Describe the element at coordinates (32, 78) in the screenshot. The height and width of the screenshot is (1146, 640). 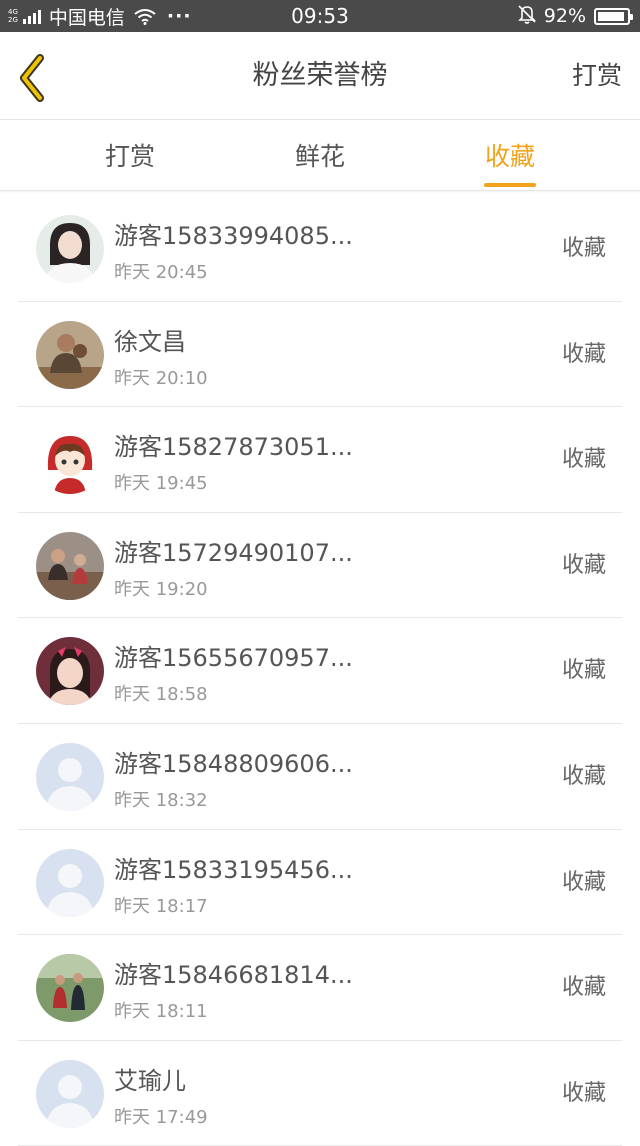
I see `chevron-left-icon` at that location.